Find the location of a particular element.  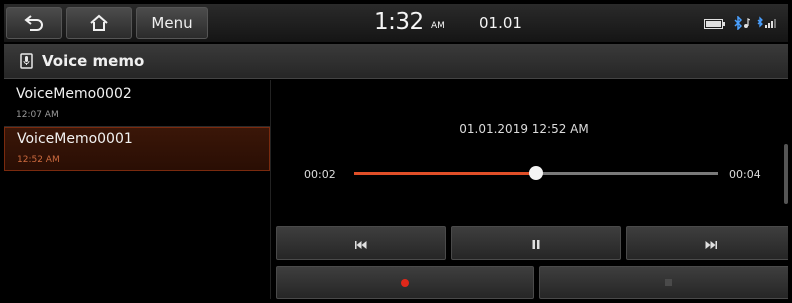

clock-time: 1:32 is located at coordinates (399, 22).